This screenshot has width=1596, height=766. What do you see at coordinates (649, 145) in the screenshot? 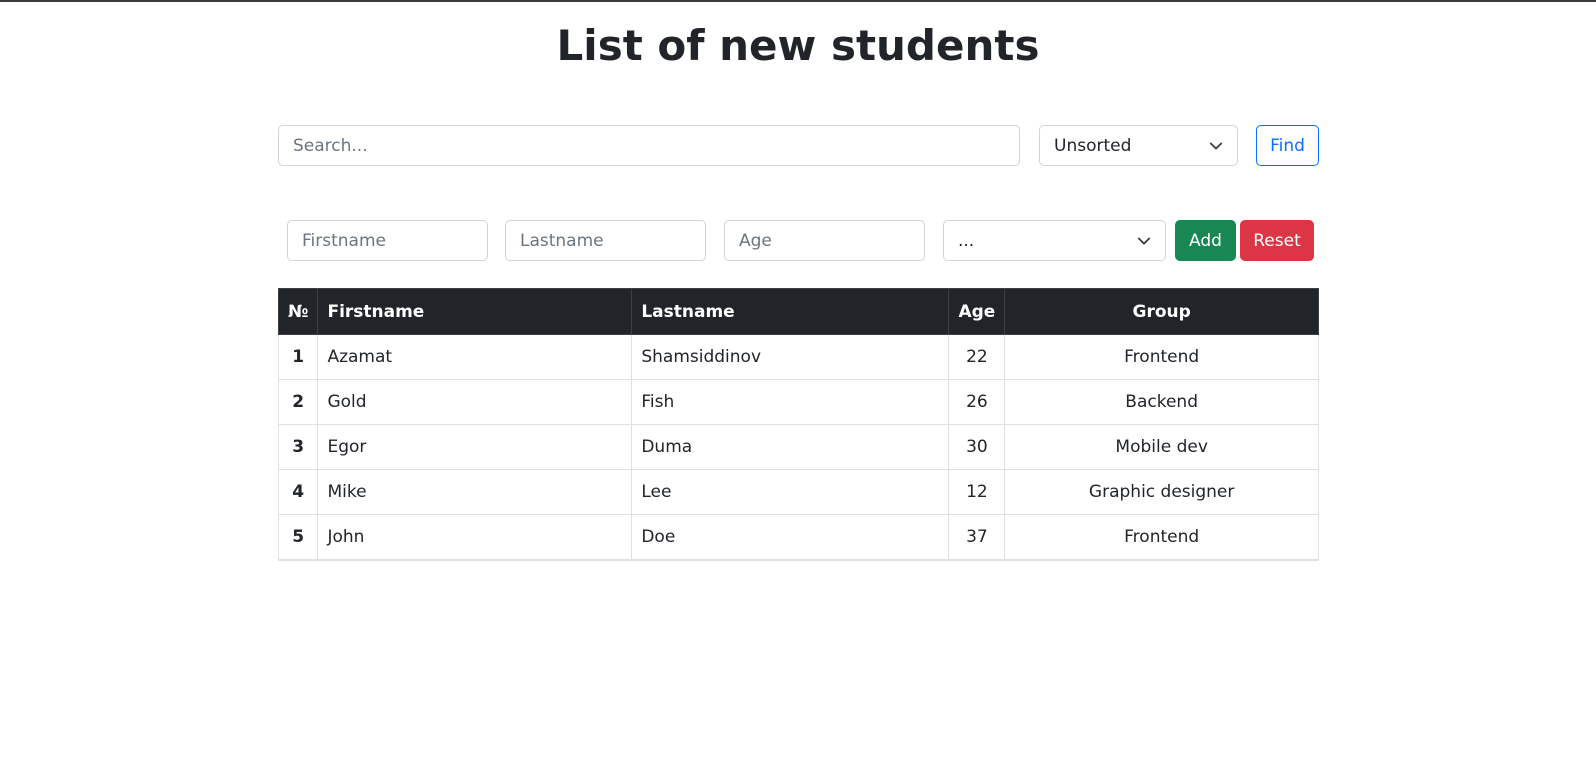
I see `search-input` at bounding box center [649, 145].